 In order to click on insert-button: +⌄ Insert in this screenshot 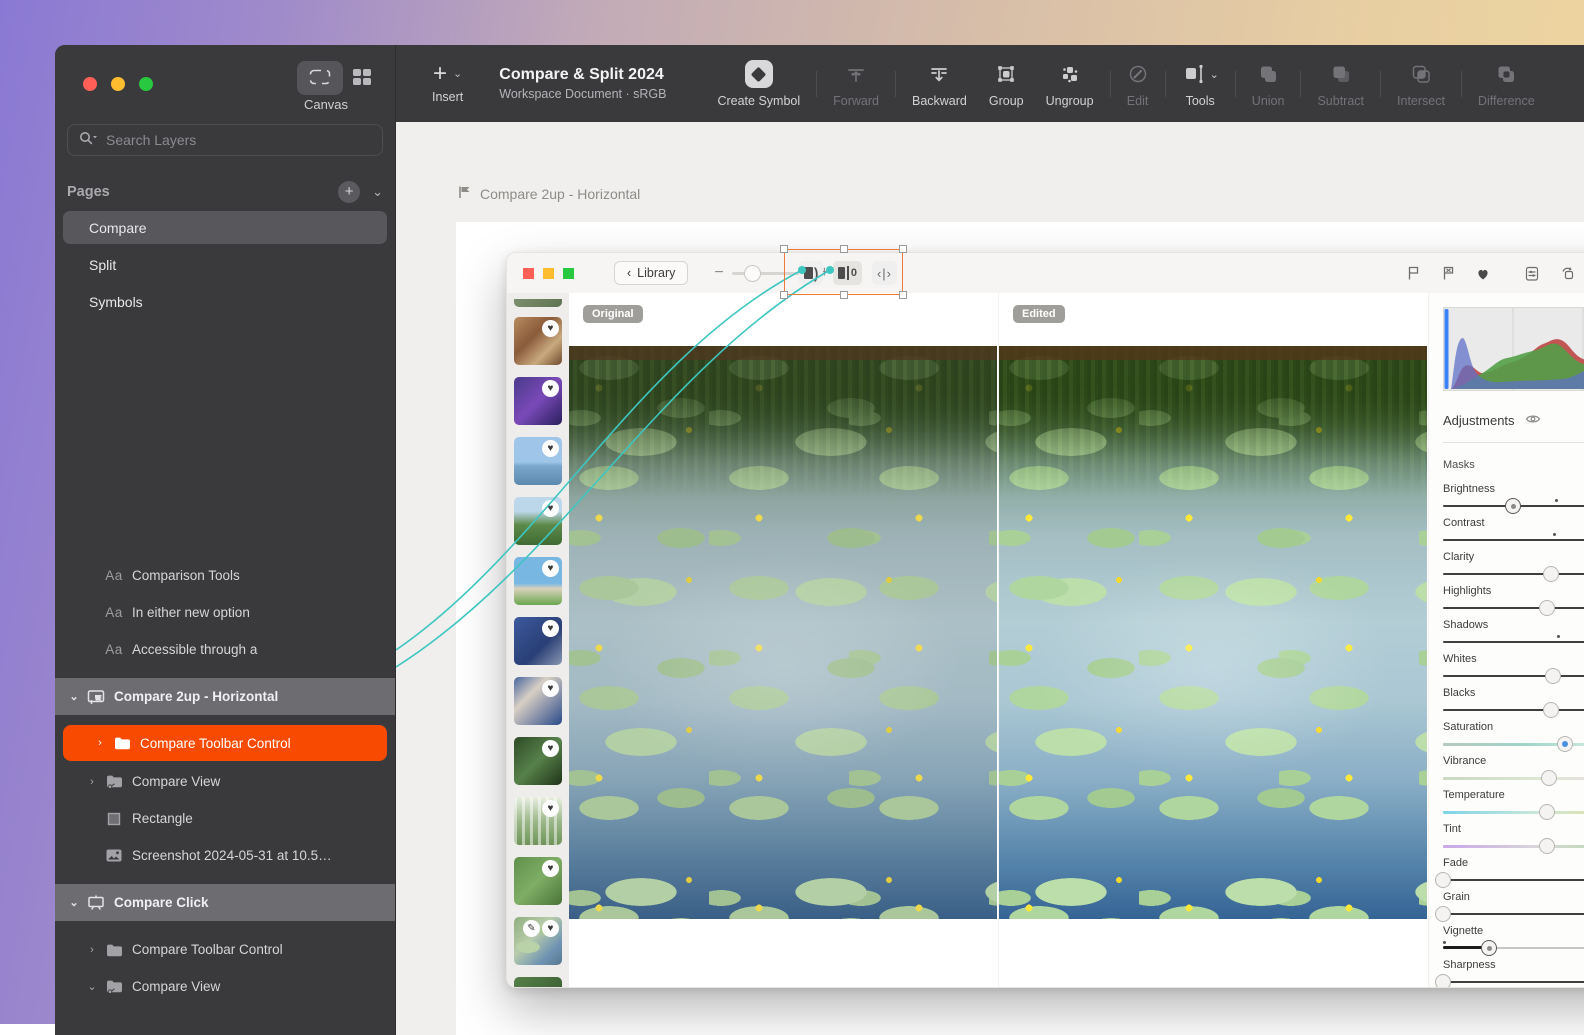, I will do `click(447, 83)`.